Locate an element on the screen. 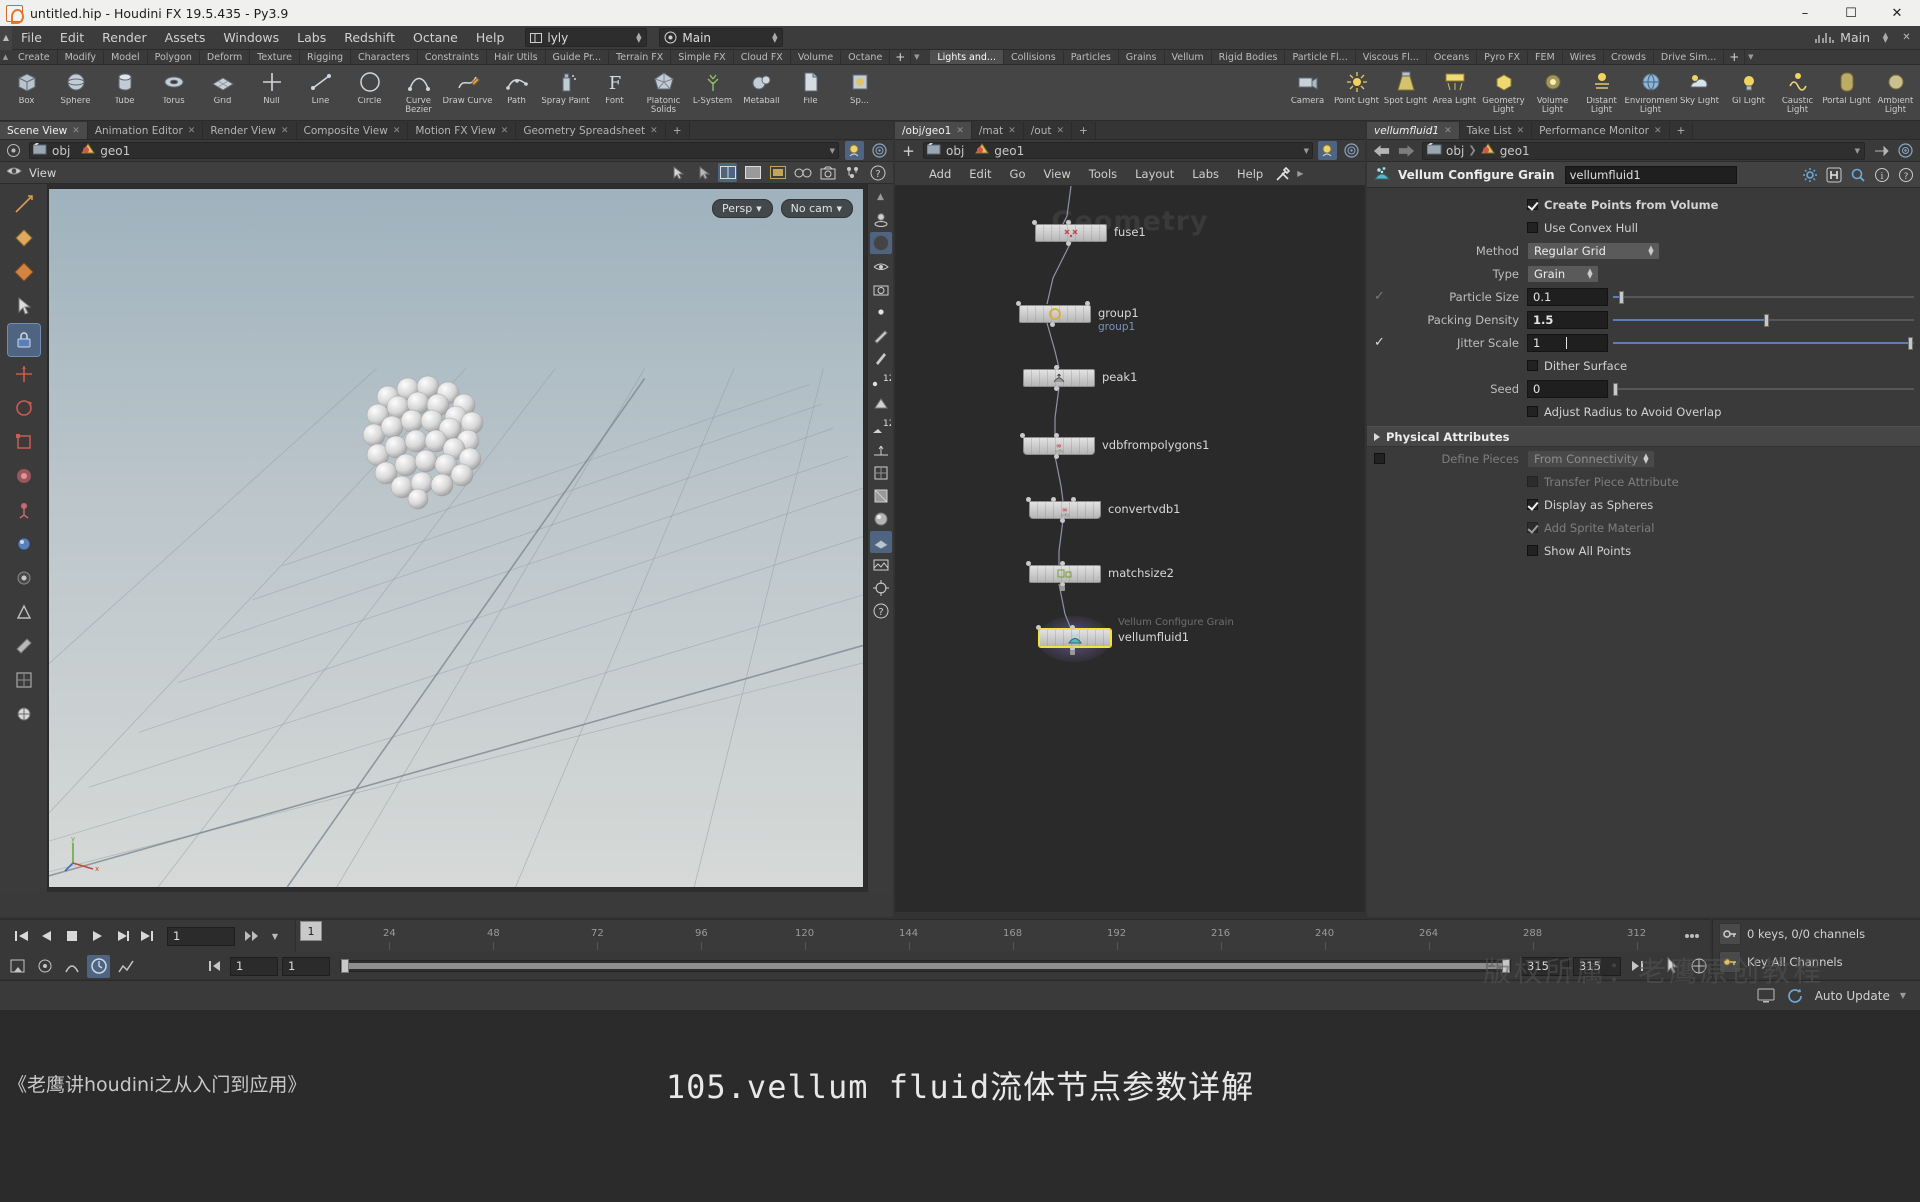 The width and height of the screenshot is (1920, 1202). clock-icon is located at coordinates (98, 966).